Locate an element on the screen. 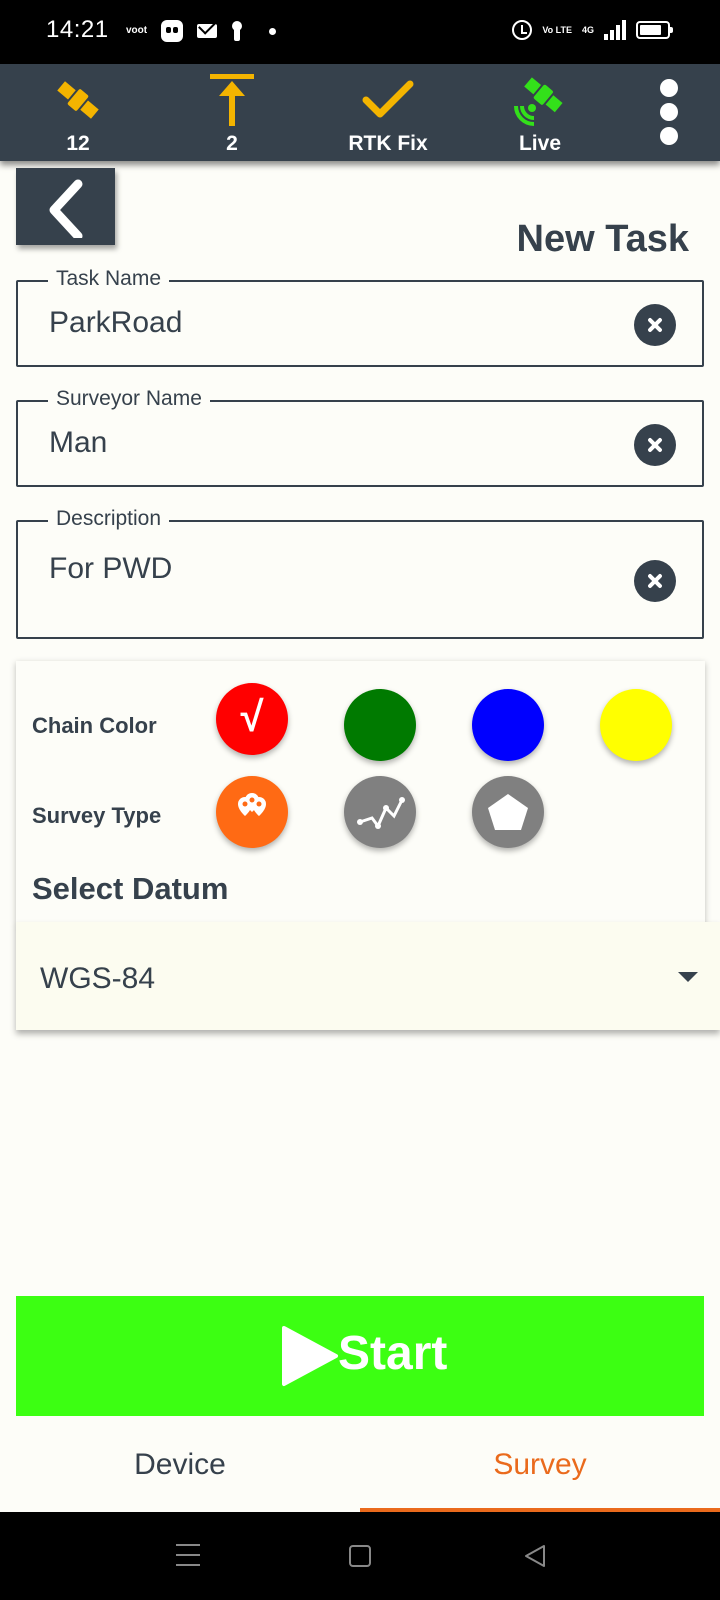 The image size is (720, 1600). select-datum-label: Select Datum is located at coordinates (130, 888).